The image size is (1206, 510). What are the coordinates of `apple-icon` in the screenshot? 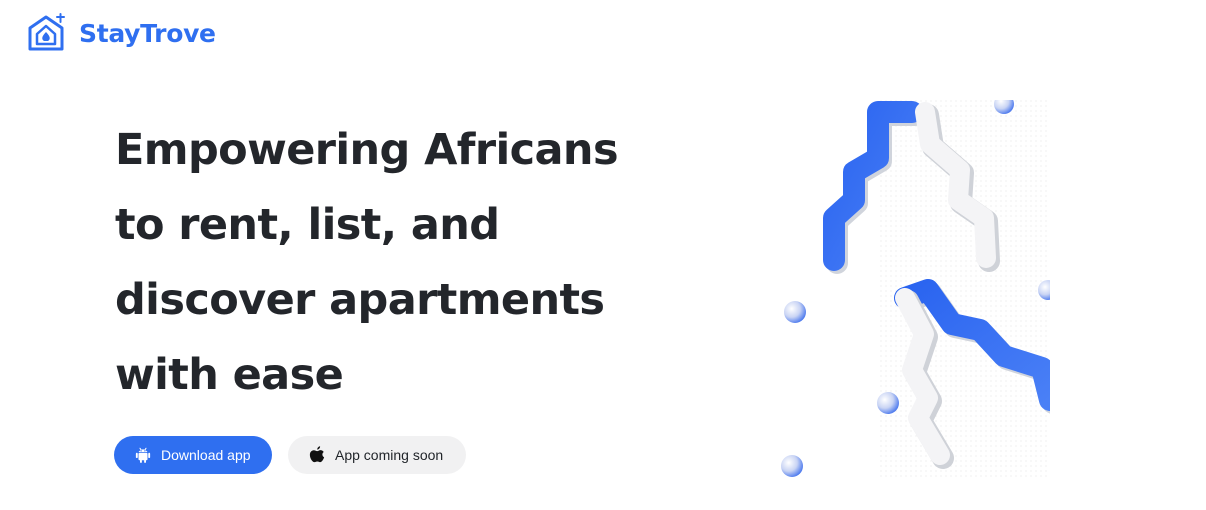 It's located at (317, 454).